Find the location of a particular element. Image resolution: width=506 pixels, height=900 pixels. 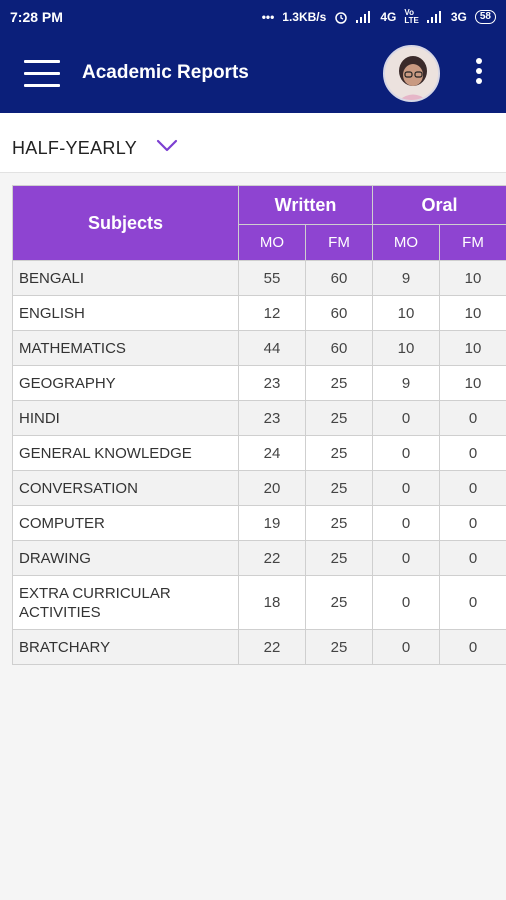

subject-cell: BENGALI is located at coordinates (125, 278).